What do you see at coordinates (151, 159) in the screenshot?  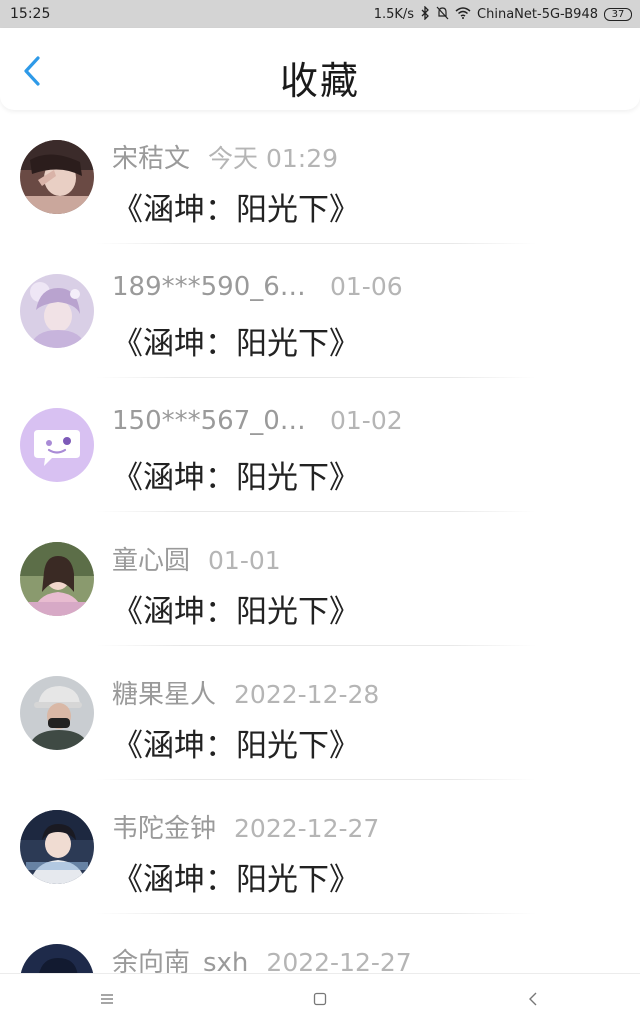 I see `user-name: 宋秸文` at bounding box center [151, 159].